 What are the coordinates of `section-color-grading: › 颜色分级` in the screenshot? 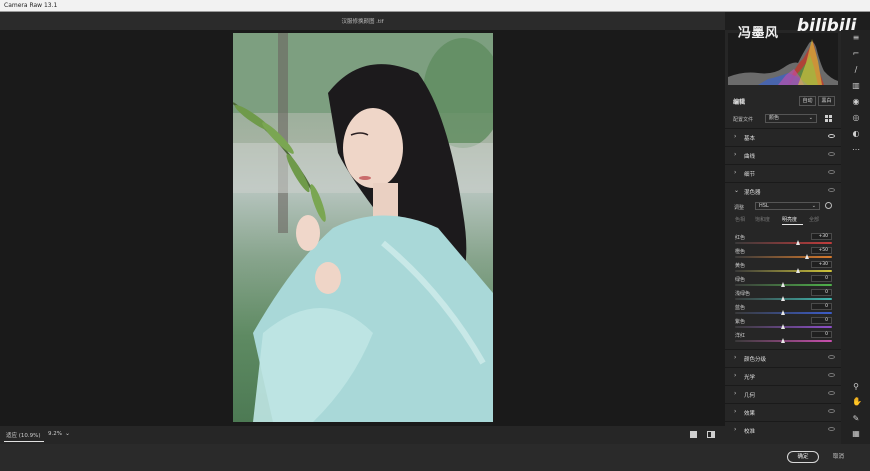 It's located at (783, 357).